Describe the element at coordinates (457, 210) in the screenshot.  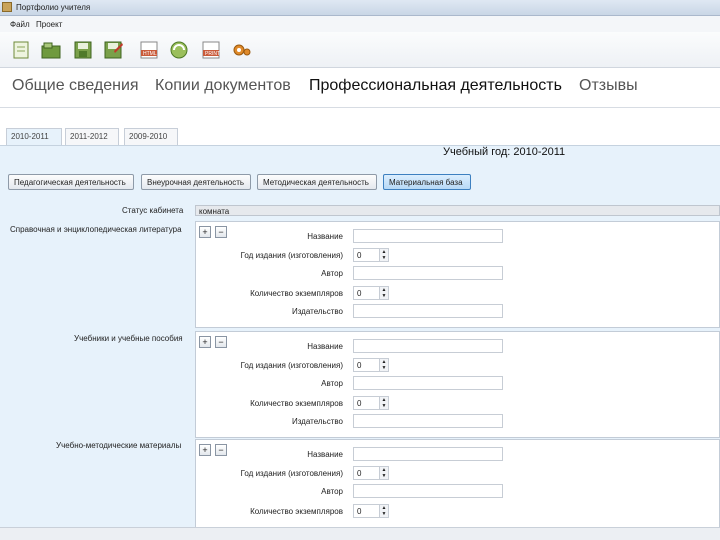
I see `cabinet-status-field: комната` at that location.